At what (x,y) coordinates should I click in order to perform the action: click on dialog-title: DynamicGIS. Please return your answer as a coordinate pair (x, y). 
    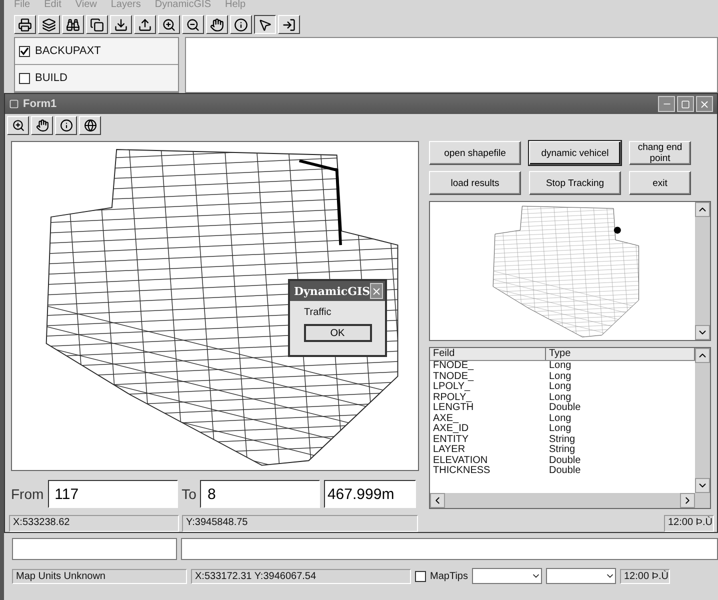
    Looking at the image, I should click on (332, 291).